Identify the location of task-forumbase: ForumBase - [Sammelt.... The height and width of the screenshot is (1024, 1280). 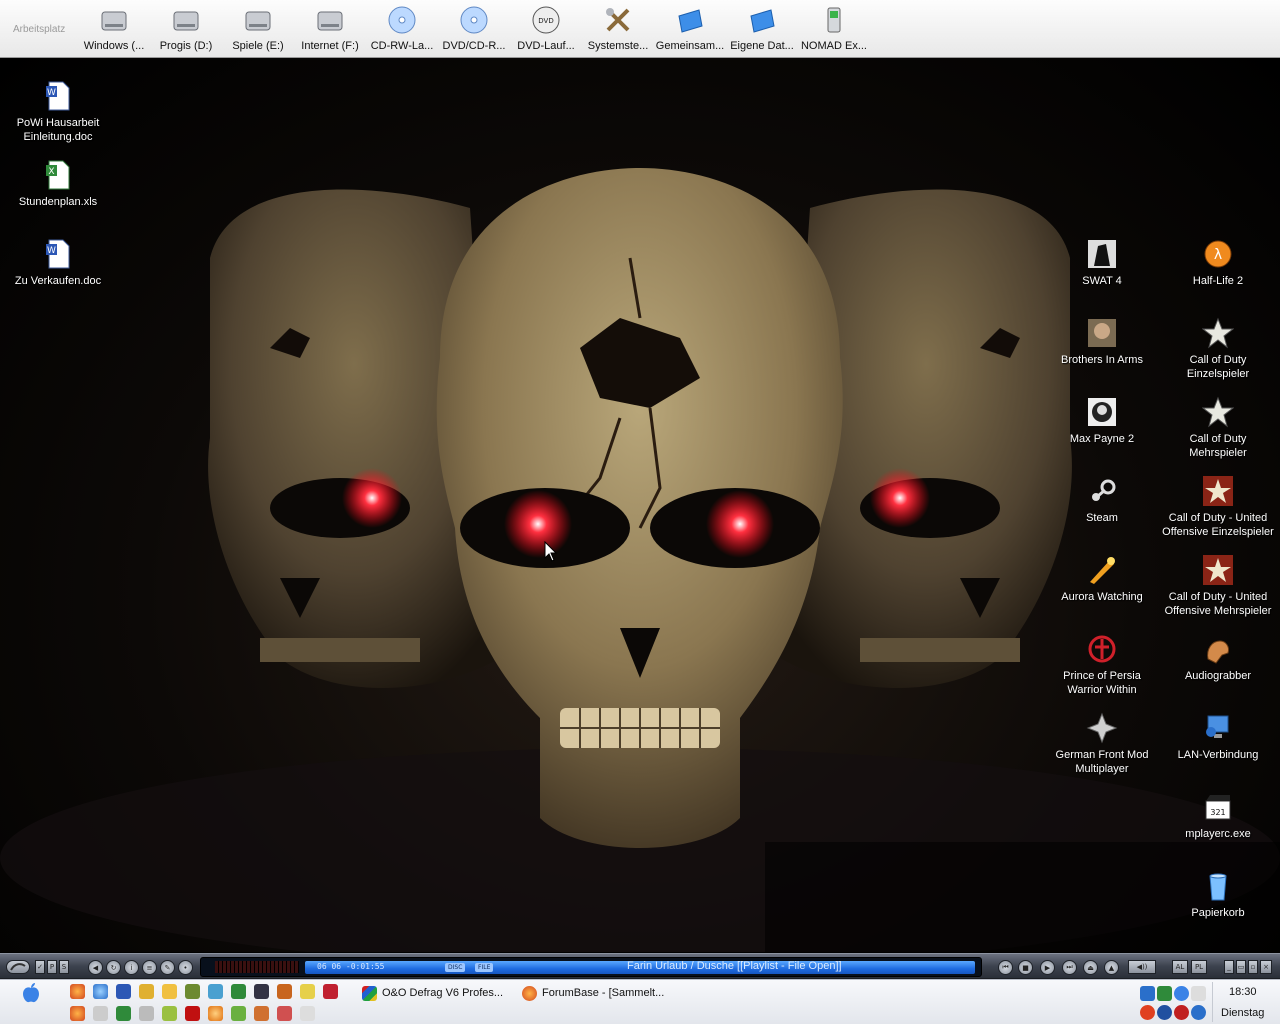
(593, 993).